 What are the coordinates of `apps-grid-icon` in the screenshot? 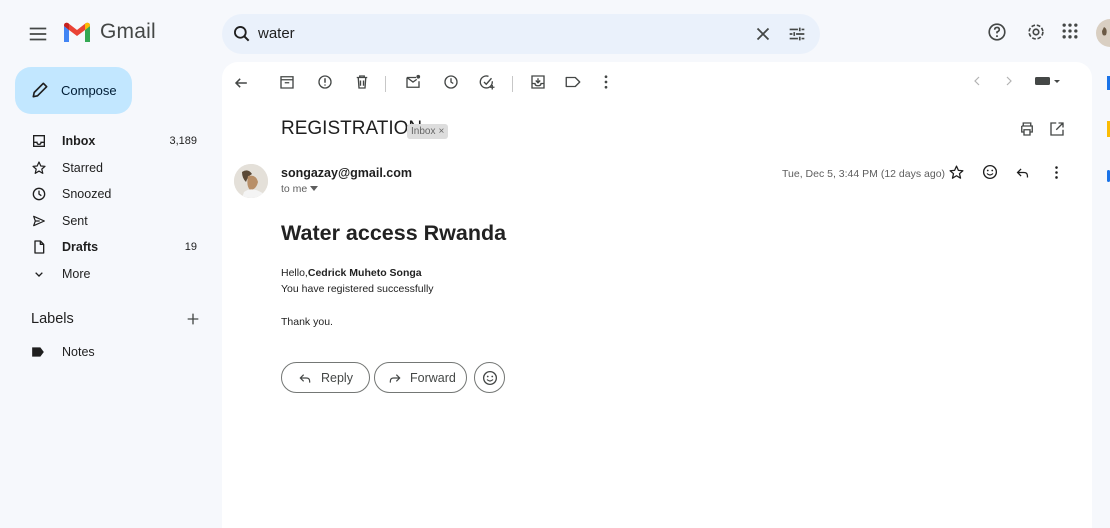 It's located at (1070, 31).